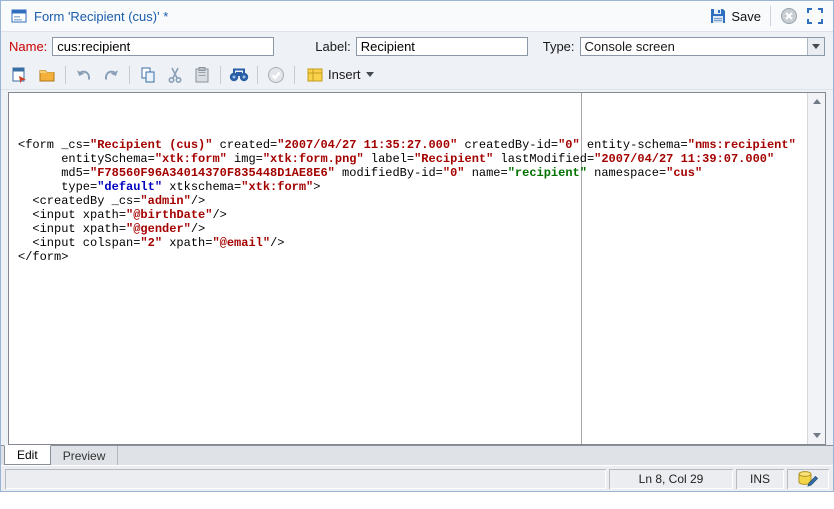 This screenshot has height=509, width=834. I want to click on edit-toolbar: Insert, so click(417, 75).